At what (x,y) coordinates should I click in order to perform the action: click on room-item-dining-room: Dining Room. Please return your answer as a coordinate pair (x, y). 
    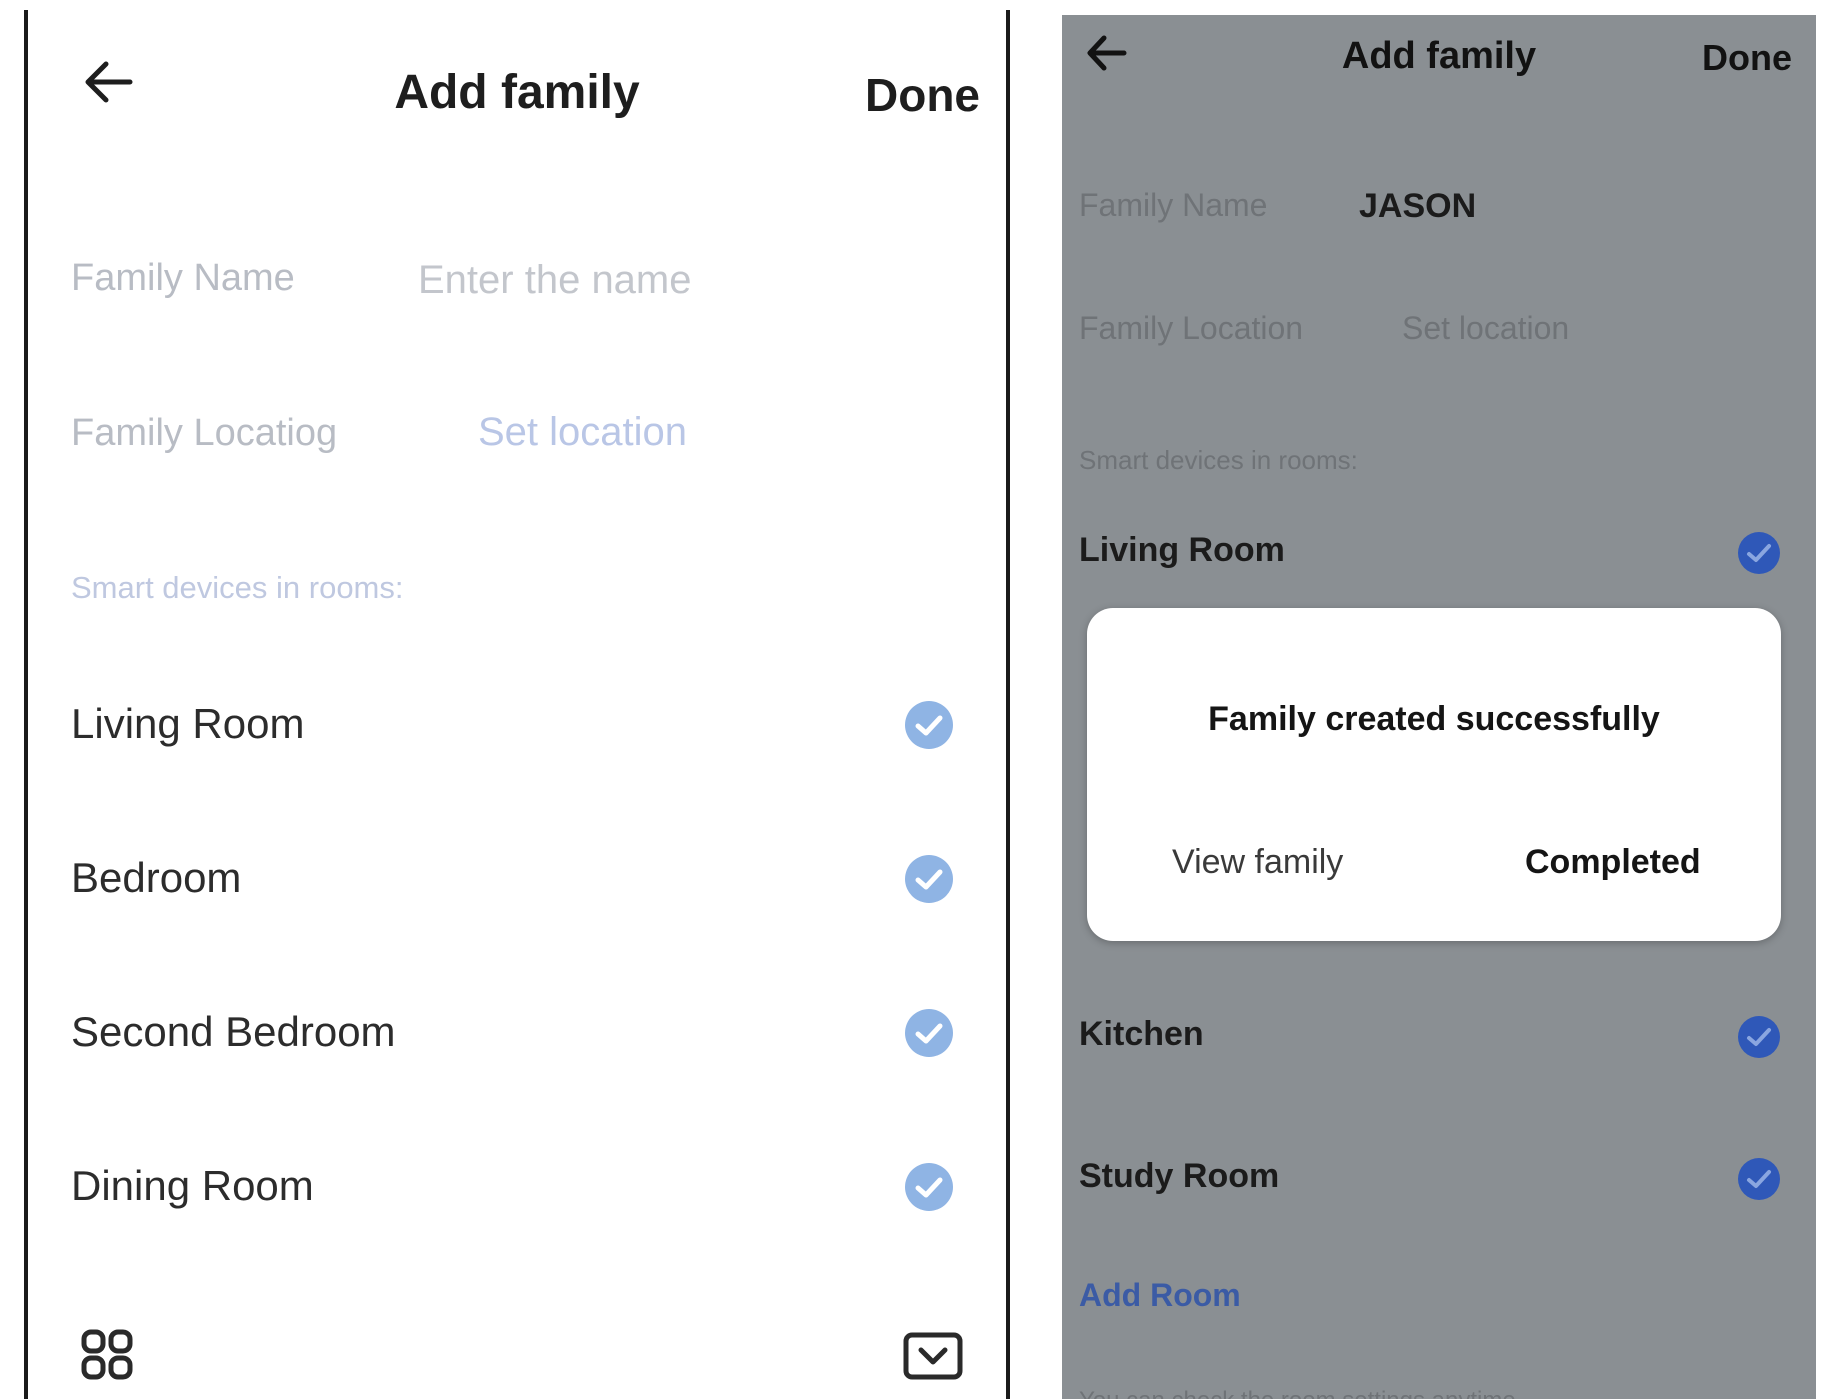
    Looking at the image, I should click on (517, 1184).